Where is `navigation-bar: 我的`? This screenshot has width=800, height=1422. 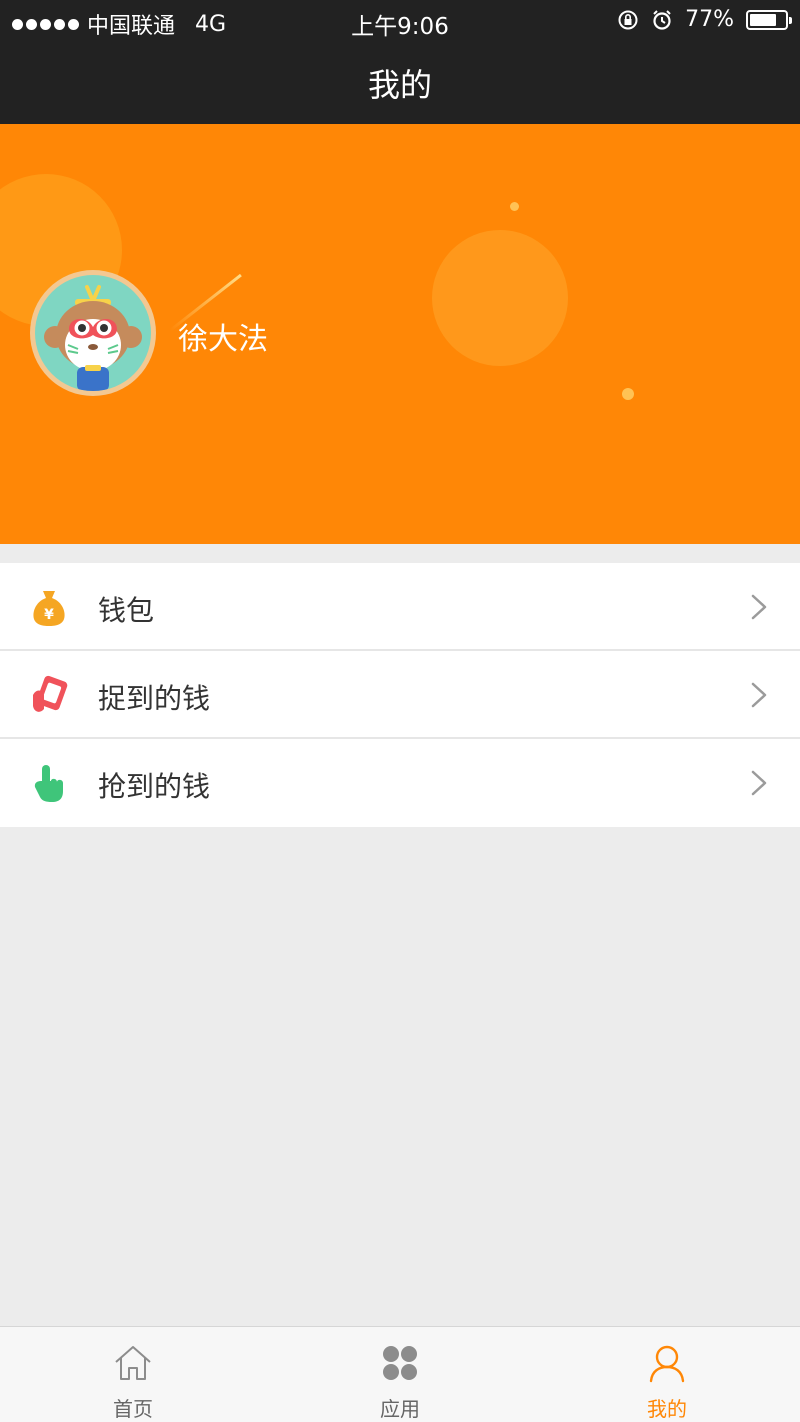
navigation-bar: 我的 is located at coordinates (400, 83).